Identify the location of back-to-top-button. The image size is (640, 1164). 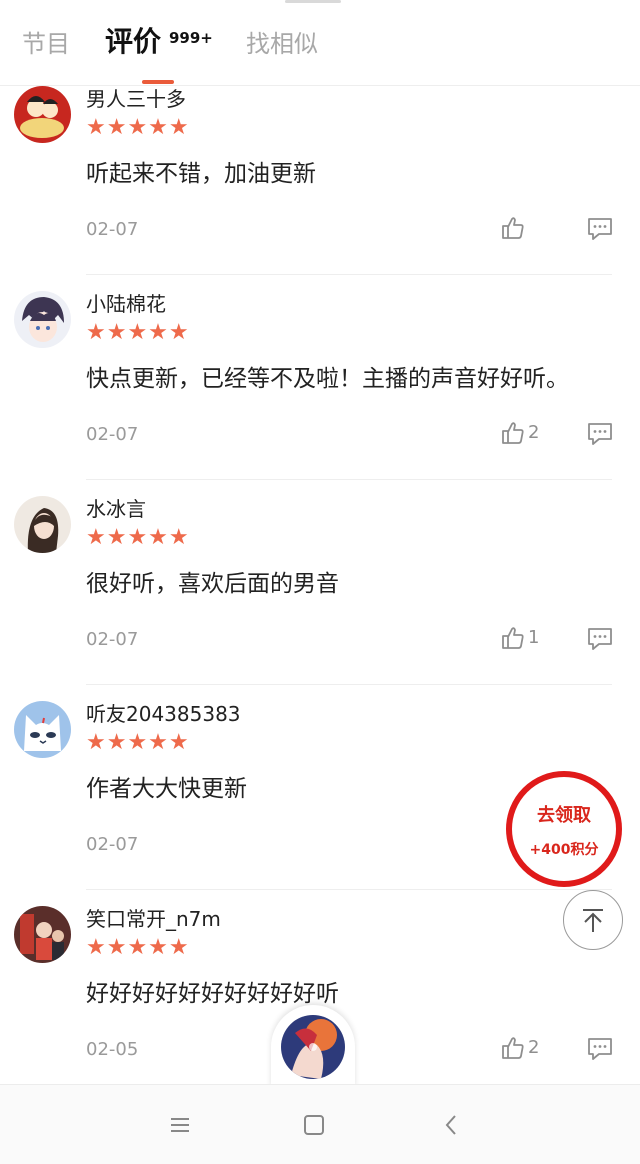
(593, 920).